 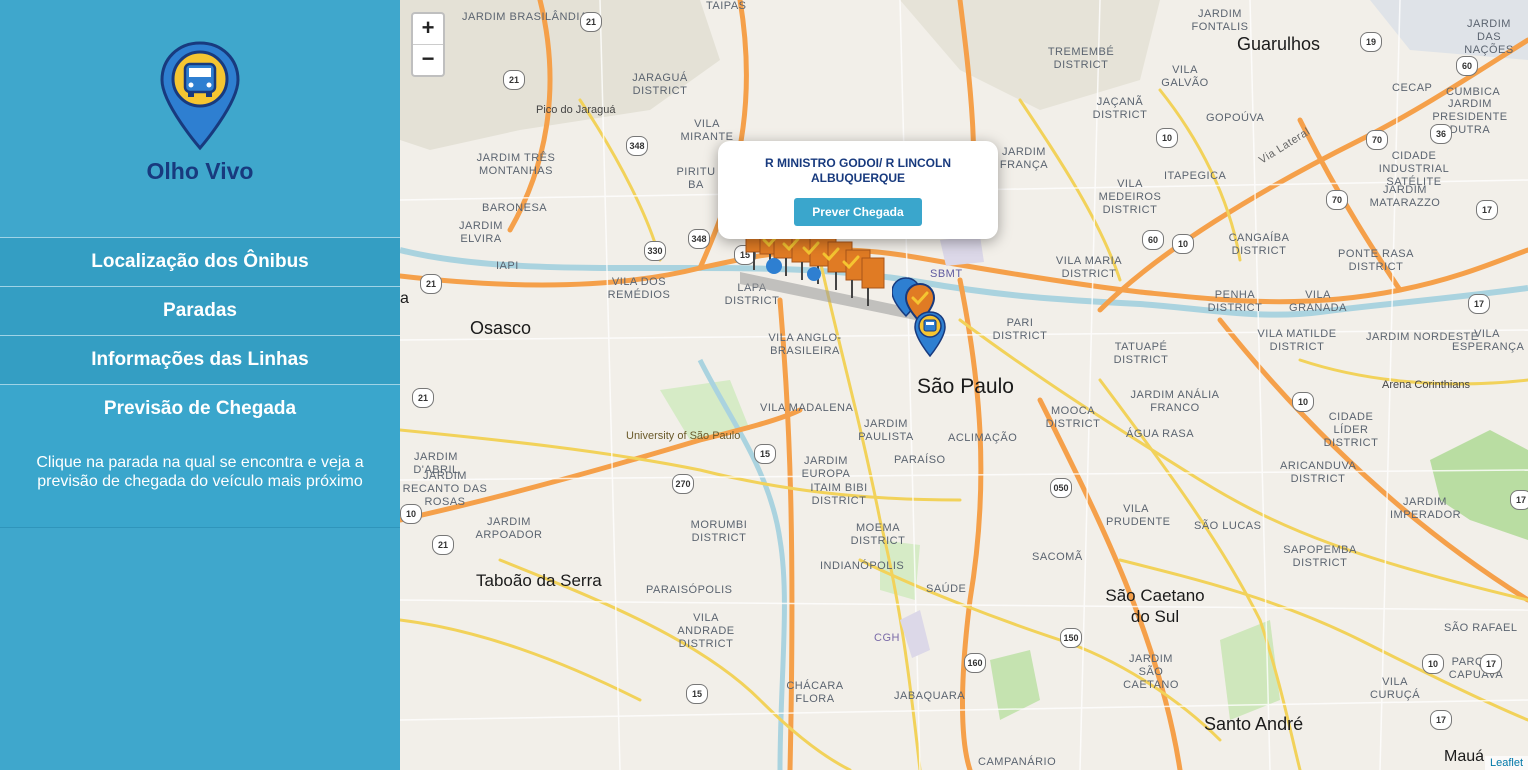 I want to click on map-label: IAPI, so click(x=507, y=266).